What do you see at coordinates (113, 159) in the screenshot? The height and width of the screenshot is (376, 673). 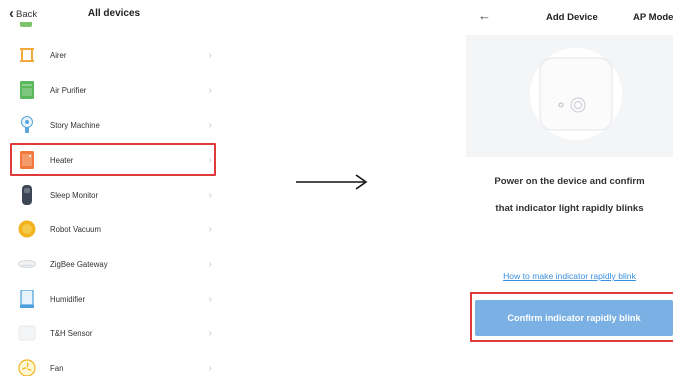 I see `heater-highlight-box` at bounding box center [113, 159].